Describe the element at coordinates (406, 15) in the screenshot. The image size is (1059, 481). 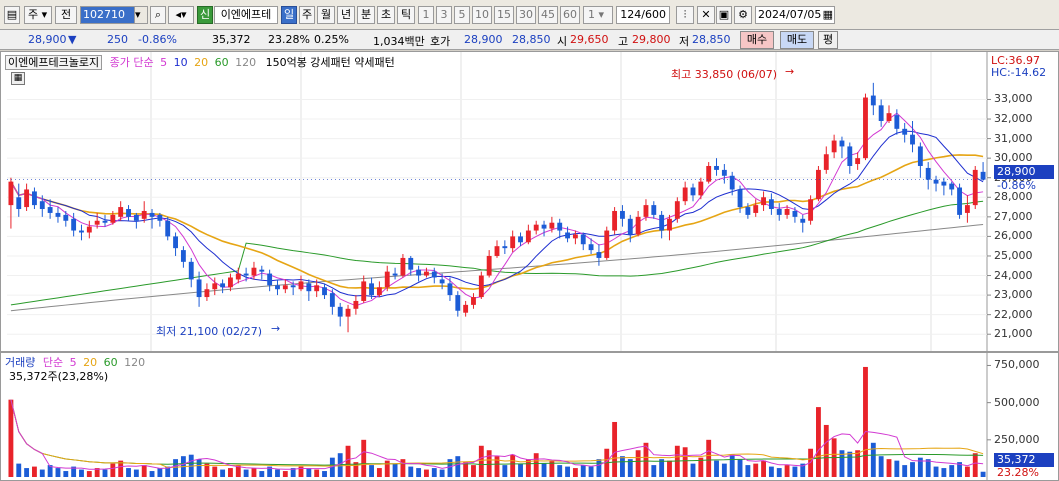
I see `tab-period-tick: 틱` at that location.